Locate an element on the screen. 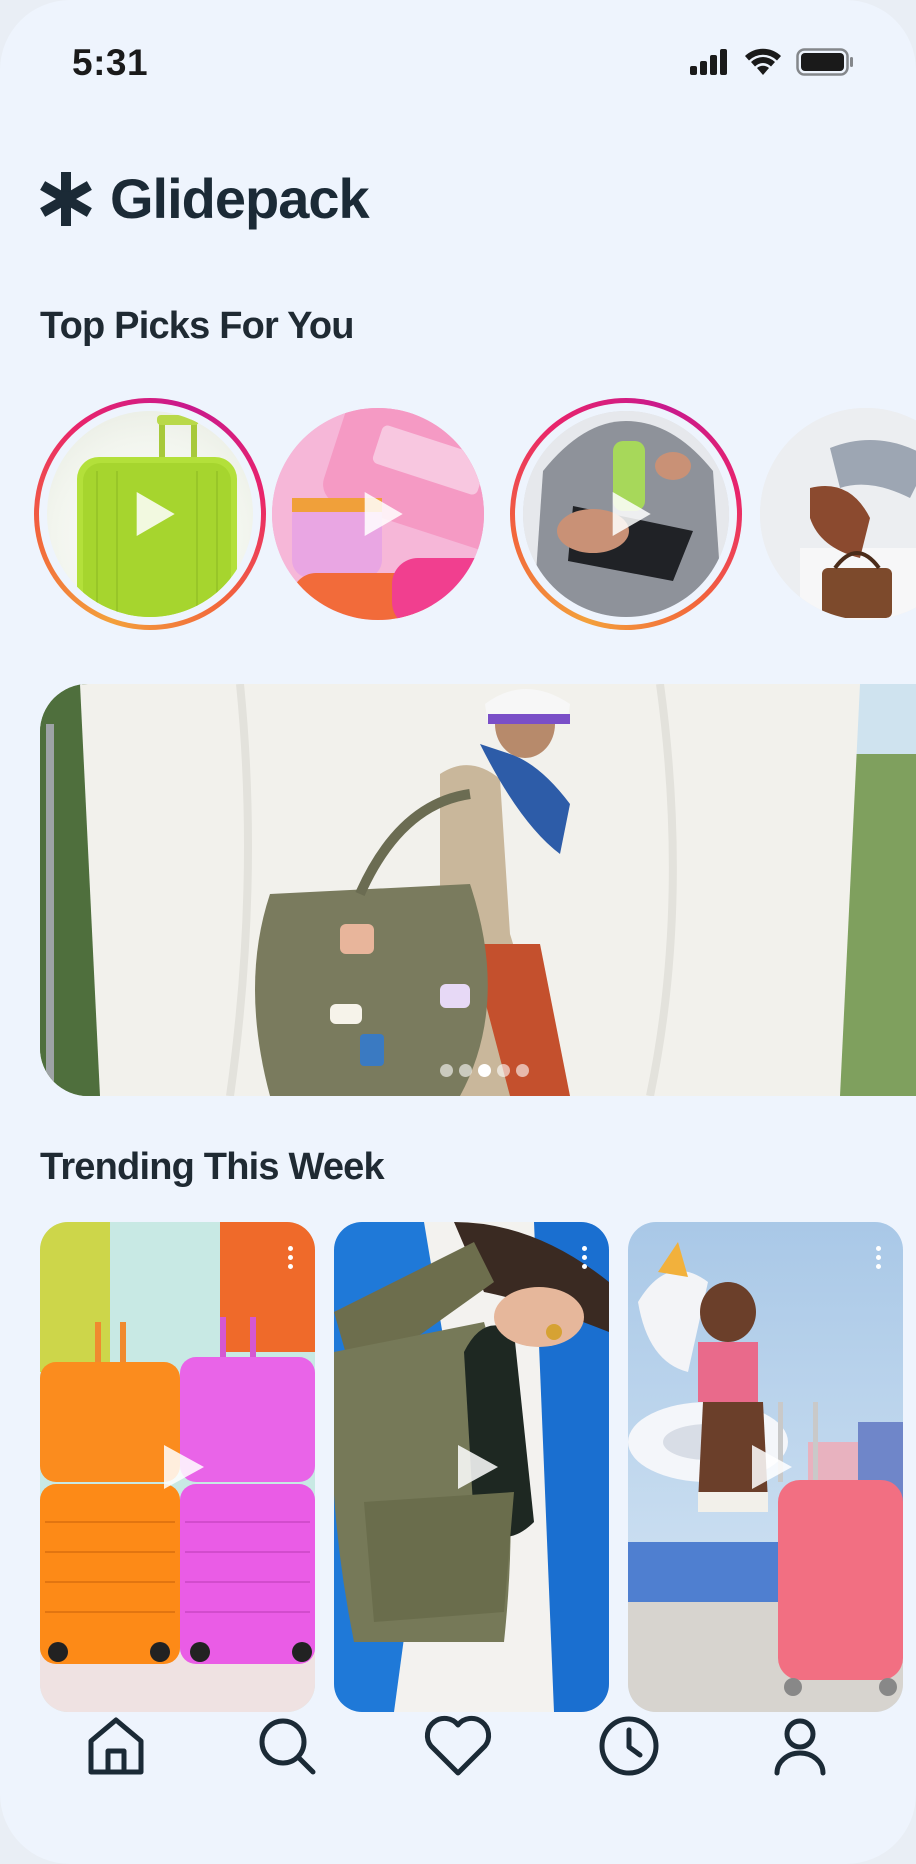  profile-icon is located at coordinates (800, 1747).